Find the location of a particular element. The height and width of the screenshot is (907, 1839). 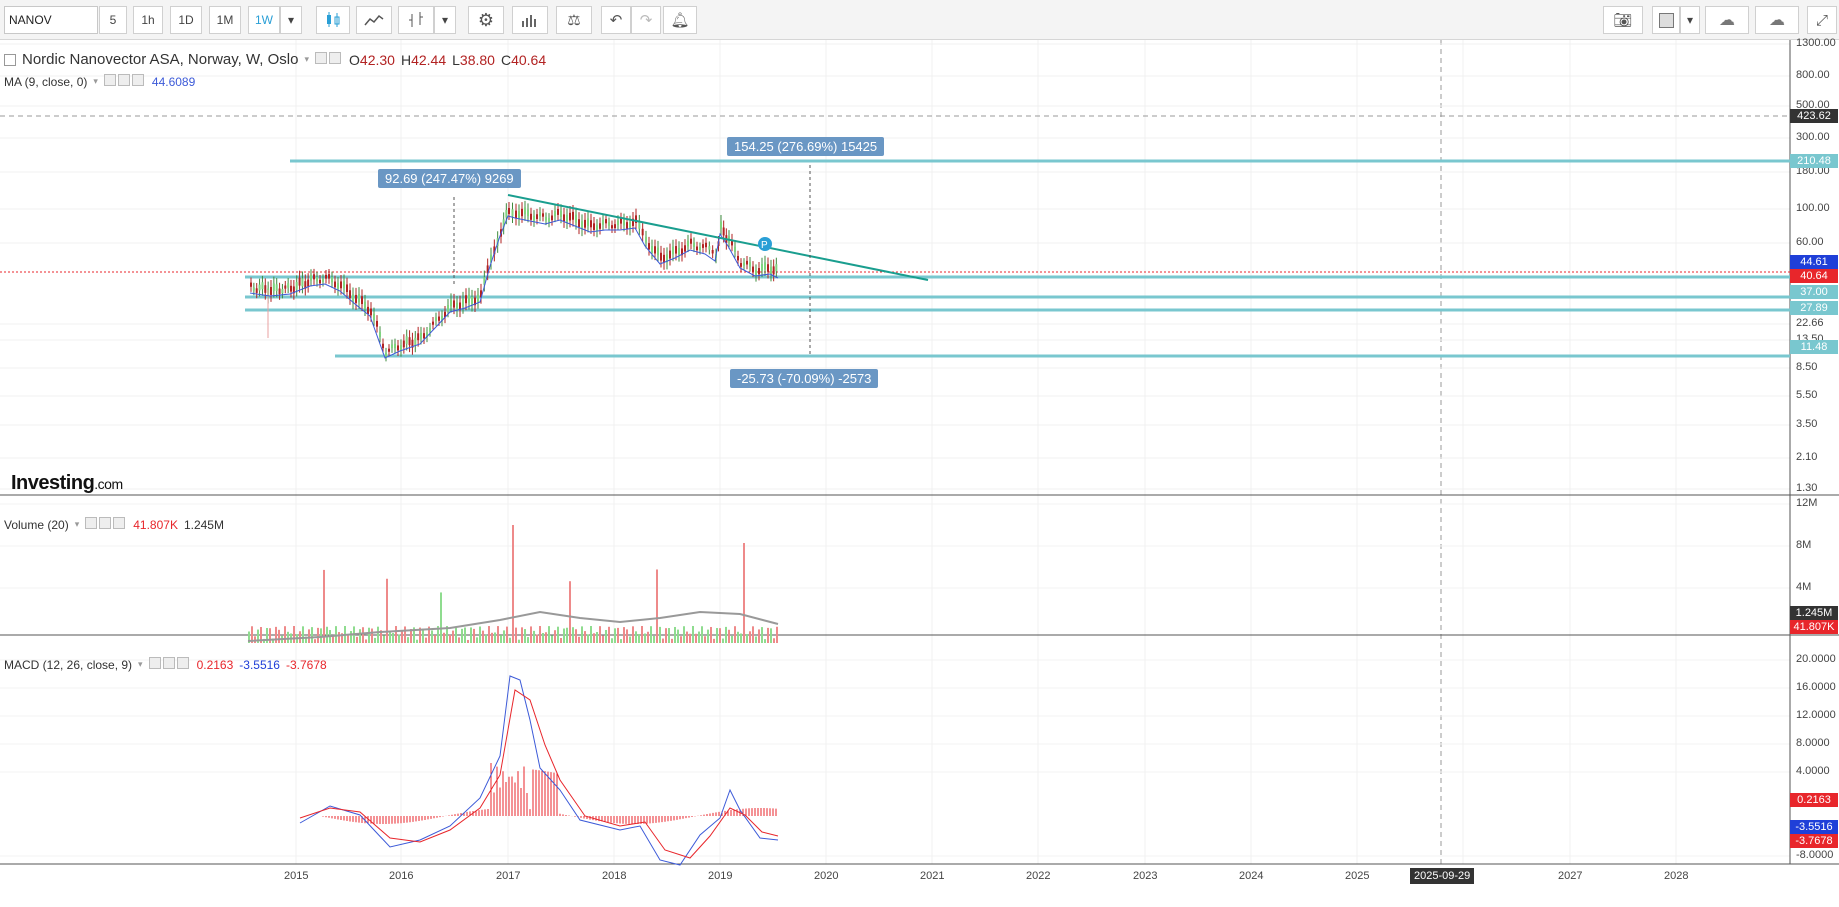

axis-label: 300.00 is located at coordinates (1813, 137).